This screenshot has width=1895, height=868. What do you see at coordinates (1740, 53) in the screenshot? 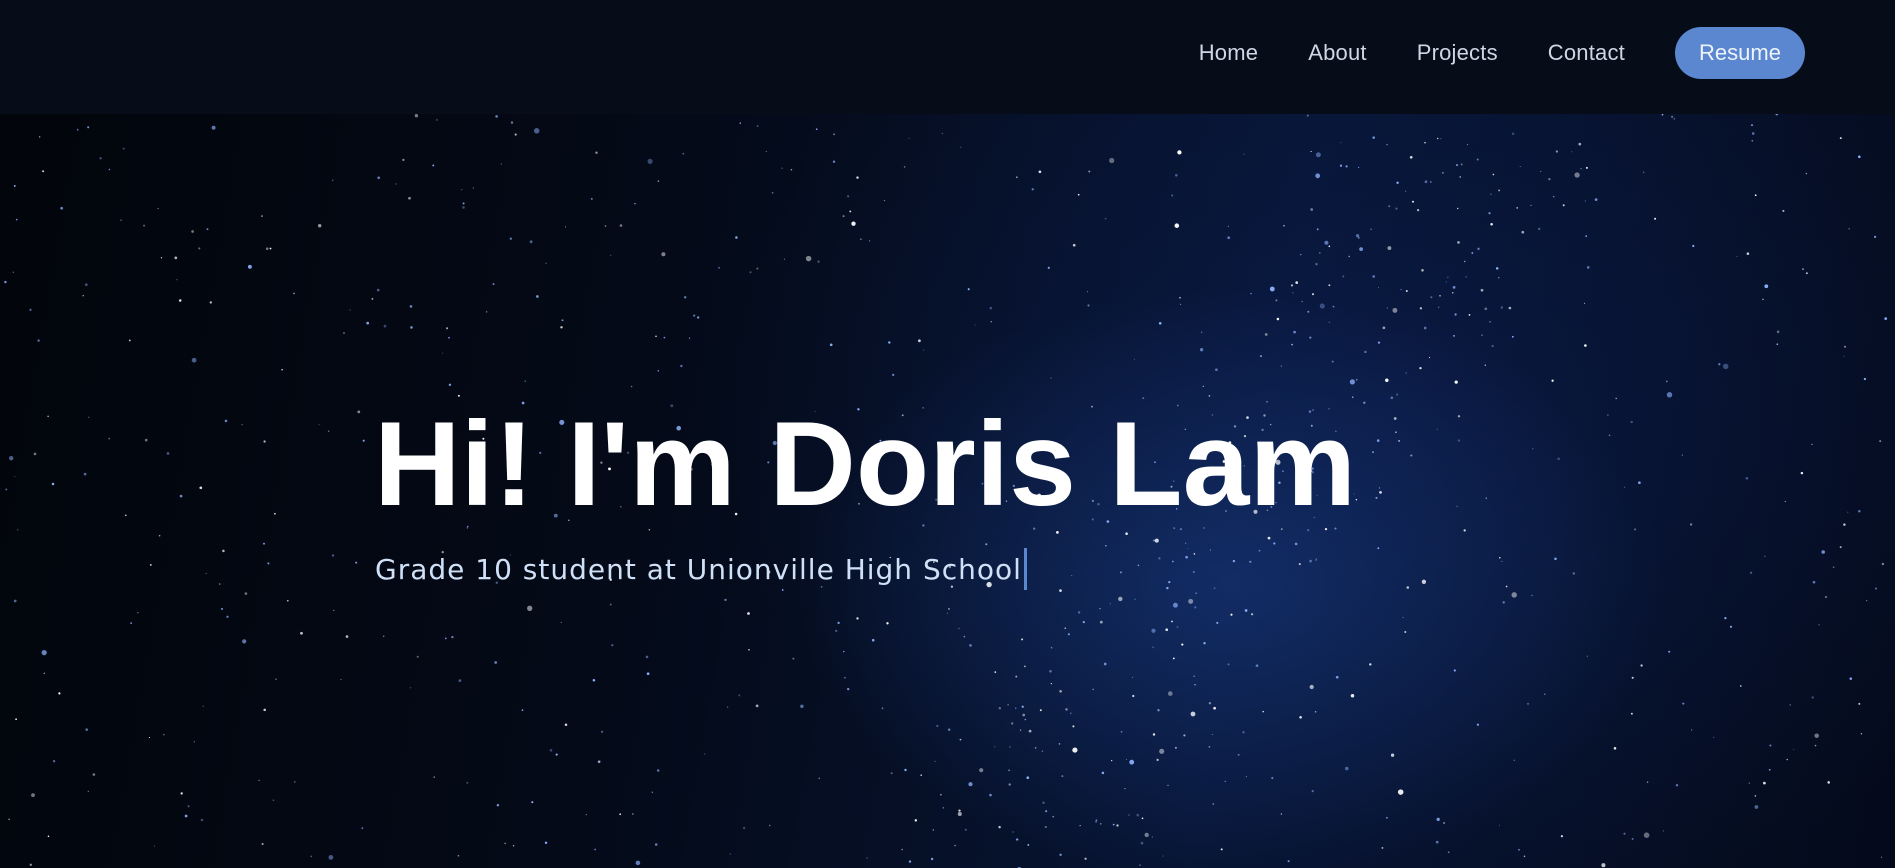
I see `resume-button: Resume` at bounding box center [1740, 53].